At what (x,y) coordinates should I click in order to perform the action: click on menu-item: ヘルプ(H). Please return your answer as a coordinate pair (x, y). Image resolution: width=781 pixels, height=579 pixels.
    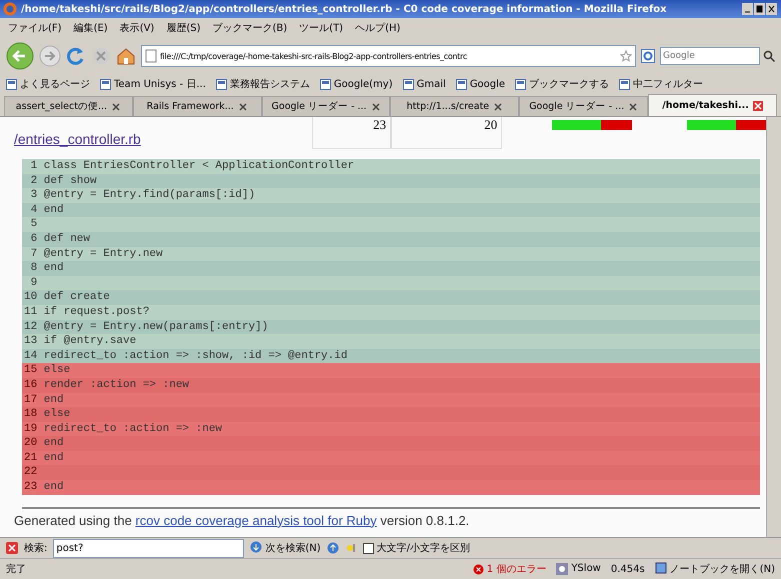
    Looking at the image, I should click on (377, 28).